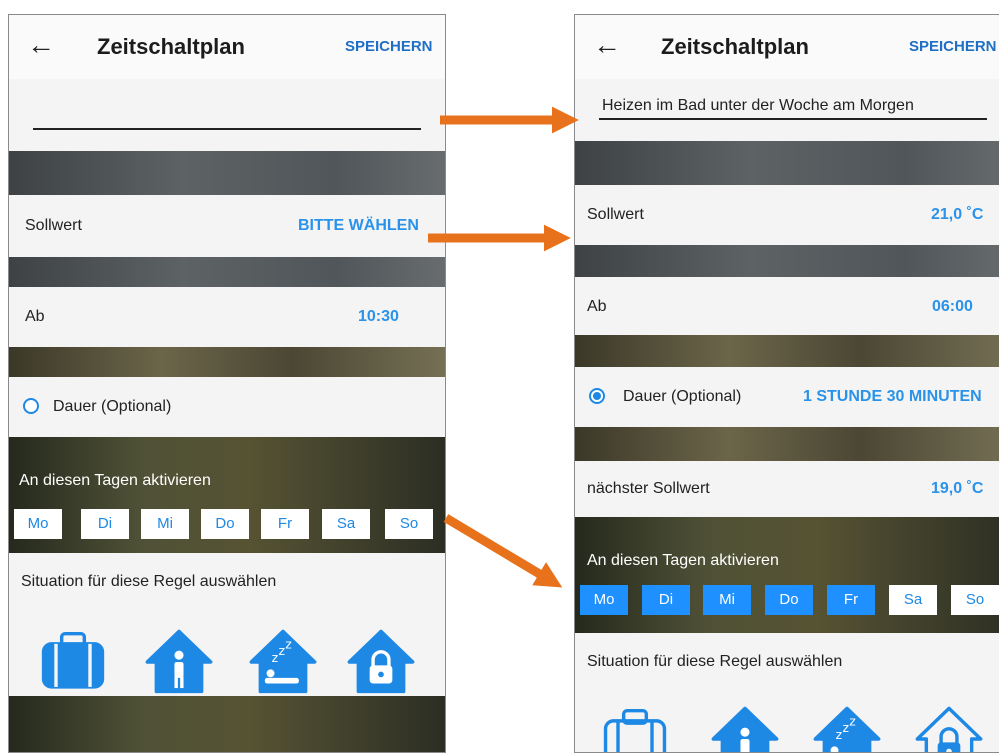 Image resolution: width=999 pixels, height=753 pixels. What do you see at coordinates (503, 347) in the screenshot?
I see `annotation-arrows` at bounding box center [503, 347].